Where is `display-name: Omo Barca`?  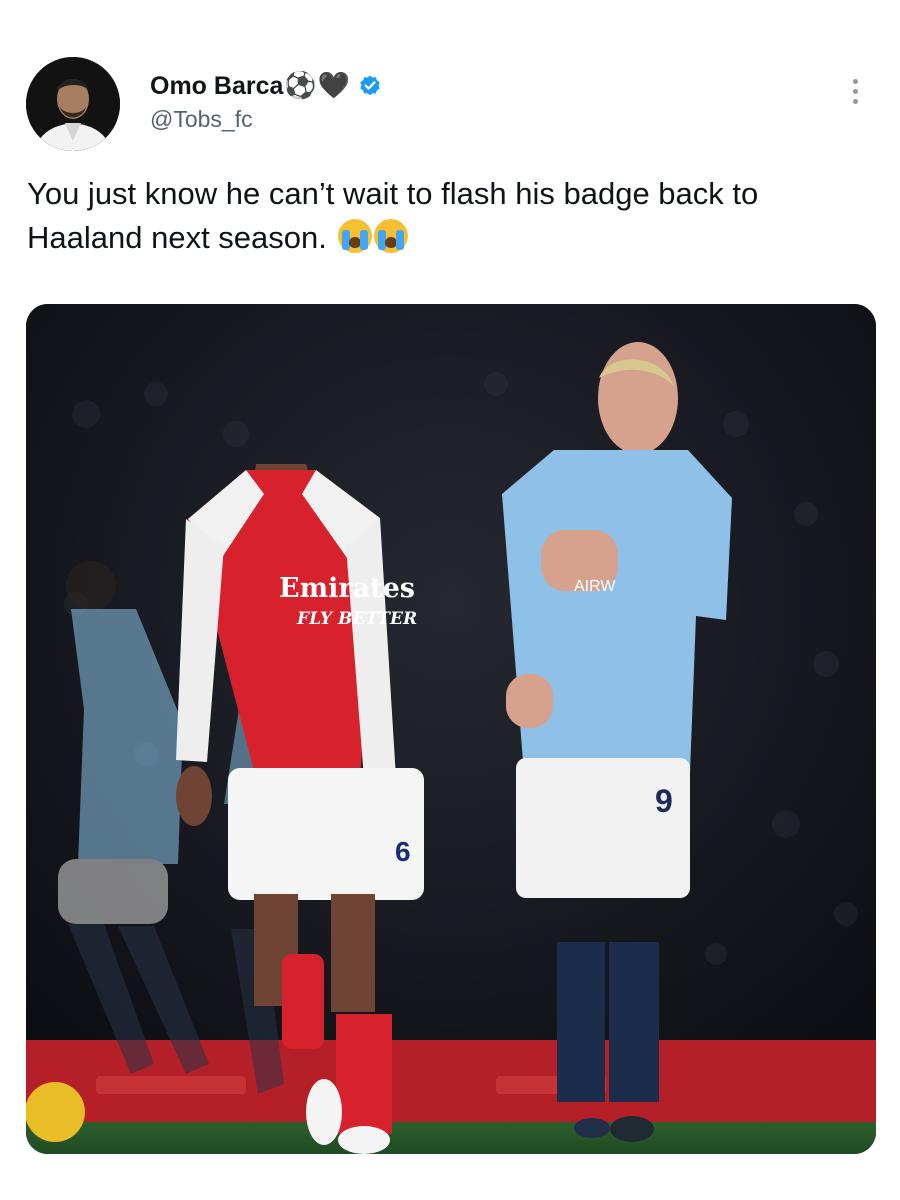
display-name: Omo Barca is located at coordinates (216, 86).